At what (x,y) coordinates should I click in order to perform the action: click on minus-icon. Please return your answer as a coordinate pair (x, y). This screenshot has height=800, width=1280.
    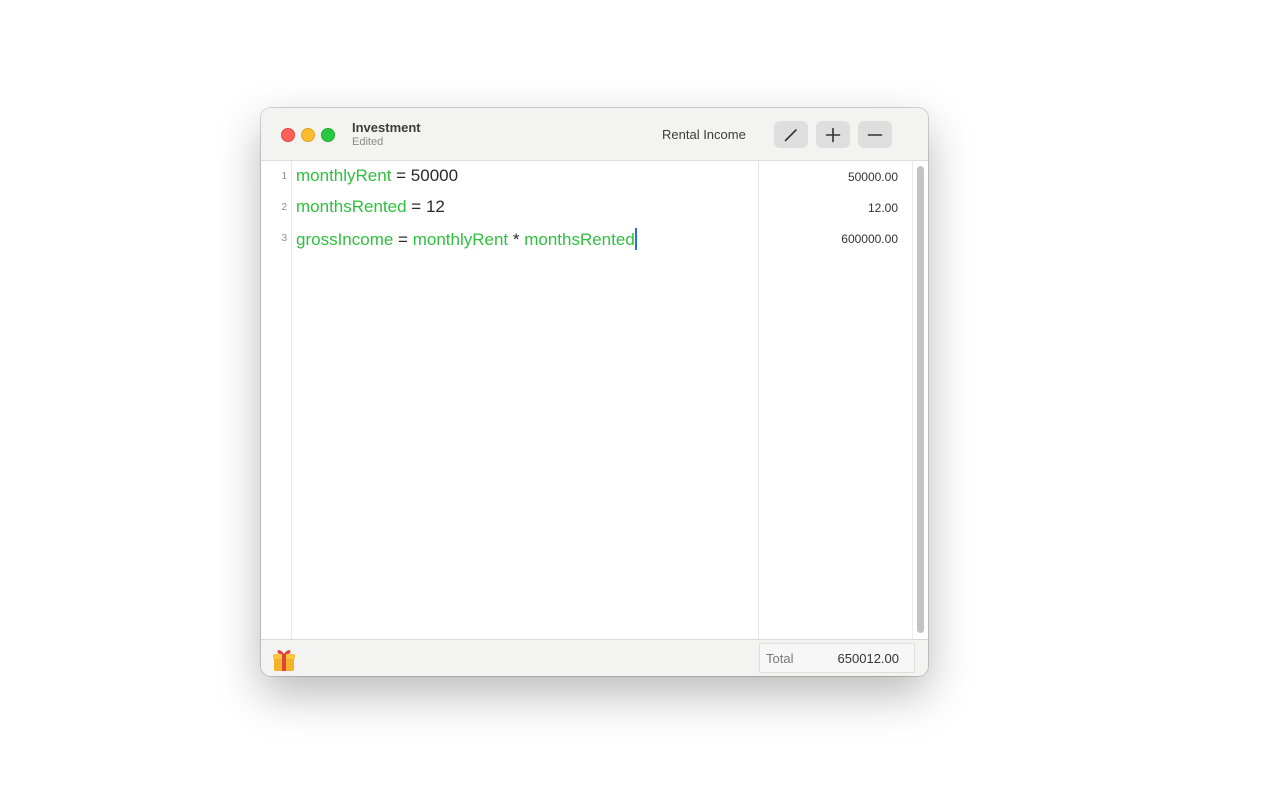
    Looking at the image, I should click on (875, 134).